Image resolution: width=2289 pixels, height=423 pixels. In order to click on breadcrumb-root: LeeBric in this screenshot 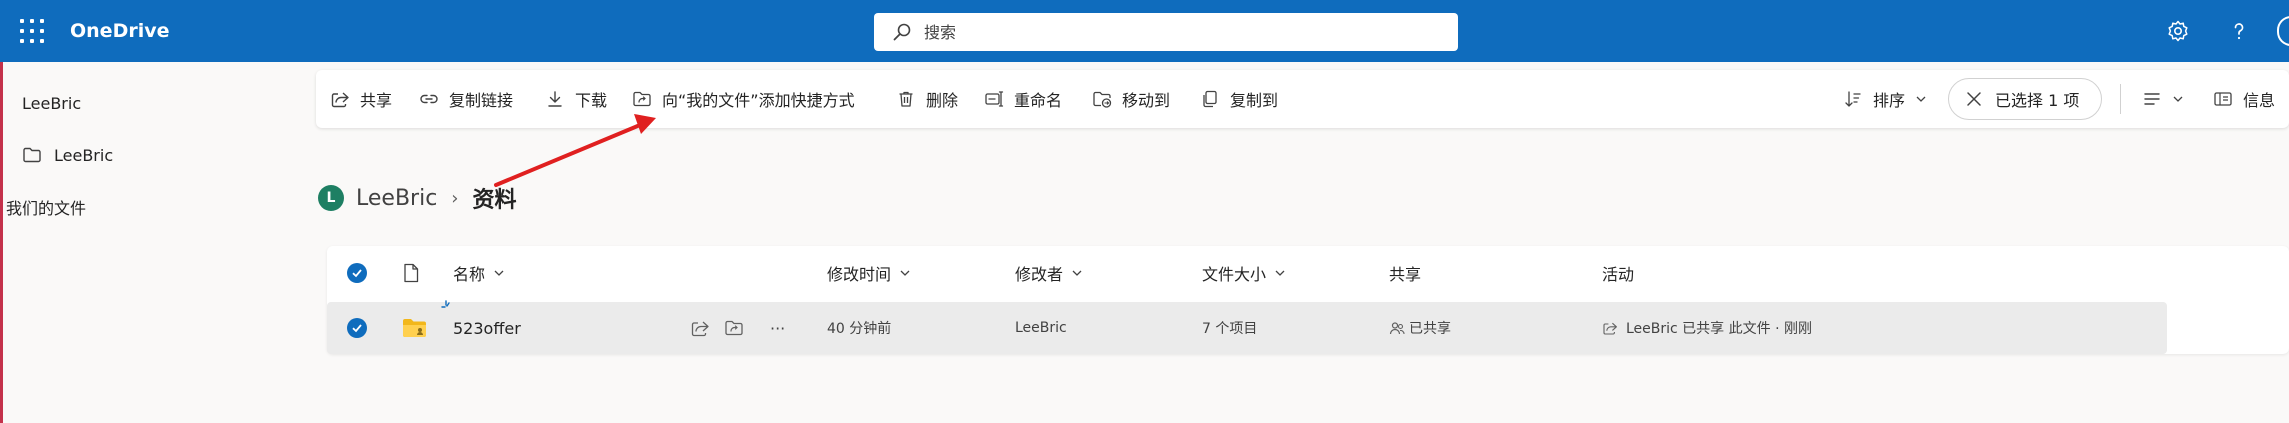, I will do `click(396, 198)`.